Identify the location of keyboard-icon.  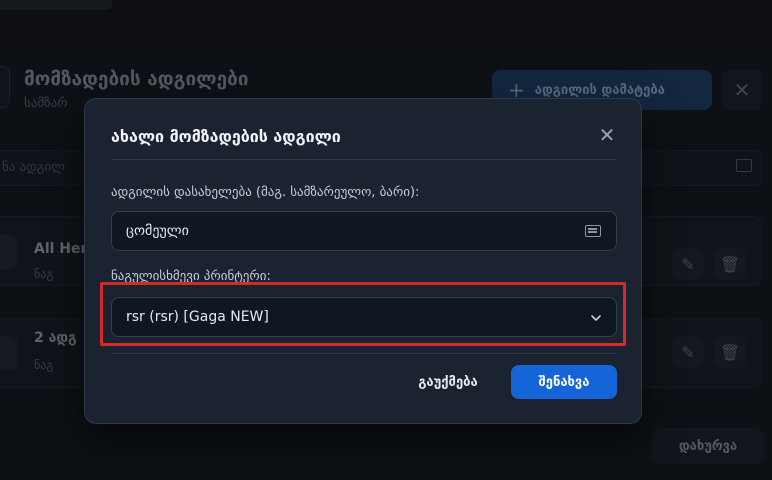
(593, 231).